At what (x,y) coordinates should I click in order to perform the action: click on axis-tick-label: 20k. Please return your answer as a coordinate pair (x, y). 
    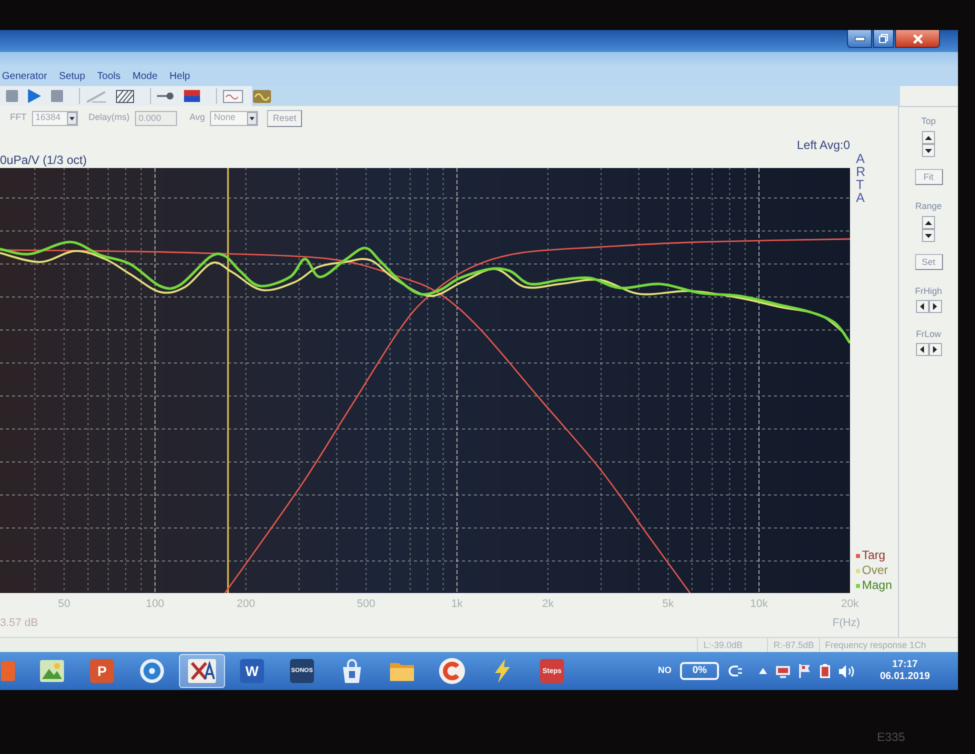
    Looking at the image, I should click on (850, 604).